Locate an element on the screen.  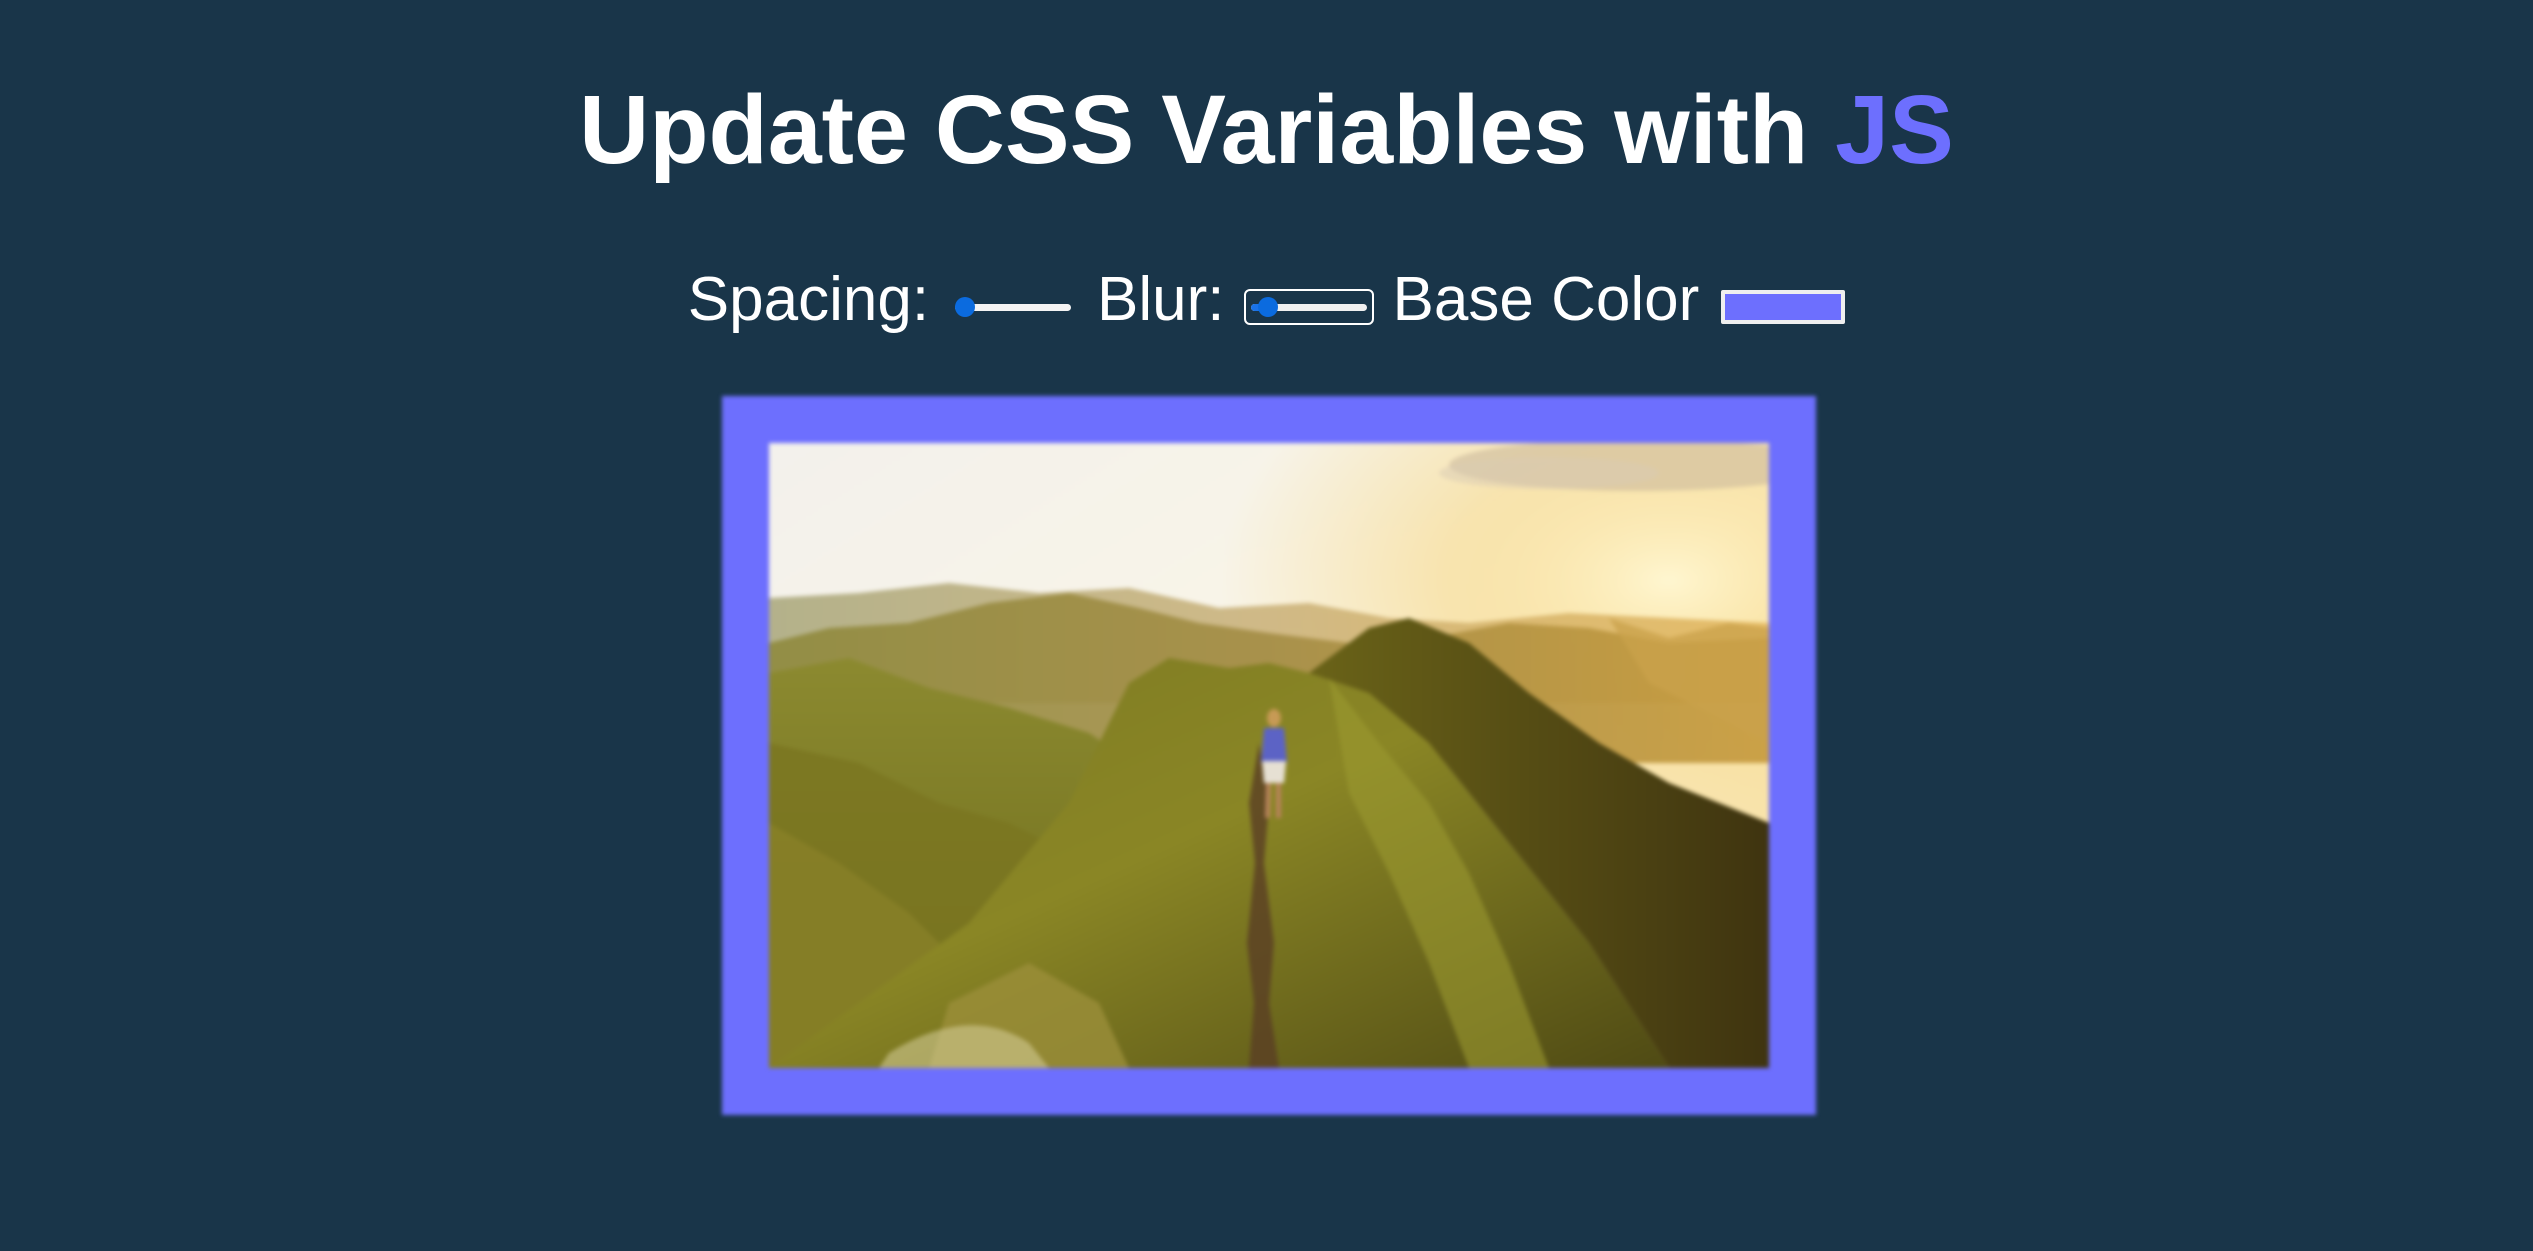
blur-slider-thumb is located at coordinates (1268, 307).